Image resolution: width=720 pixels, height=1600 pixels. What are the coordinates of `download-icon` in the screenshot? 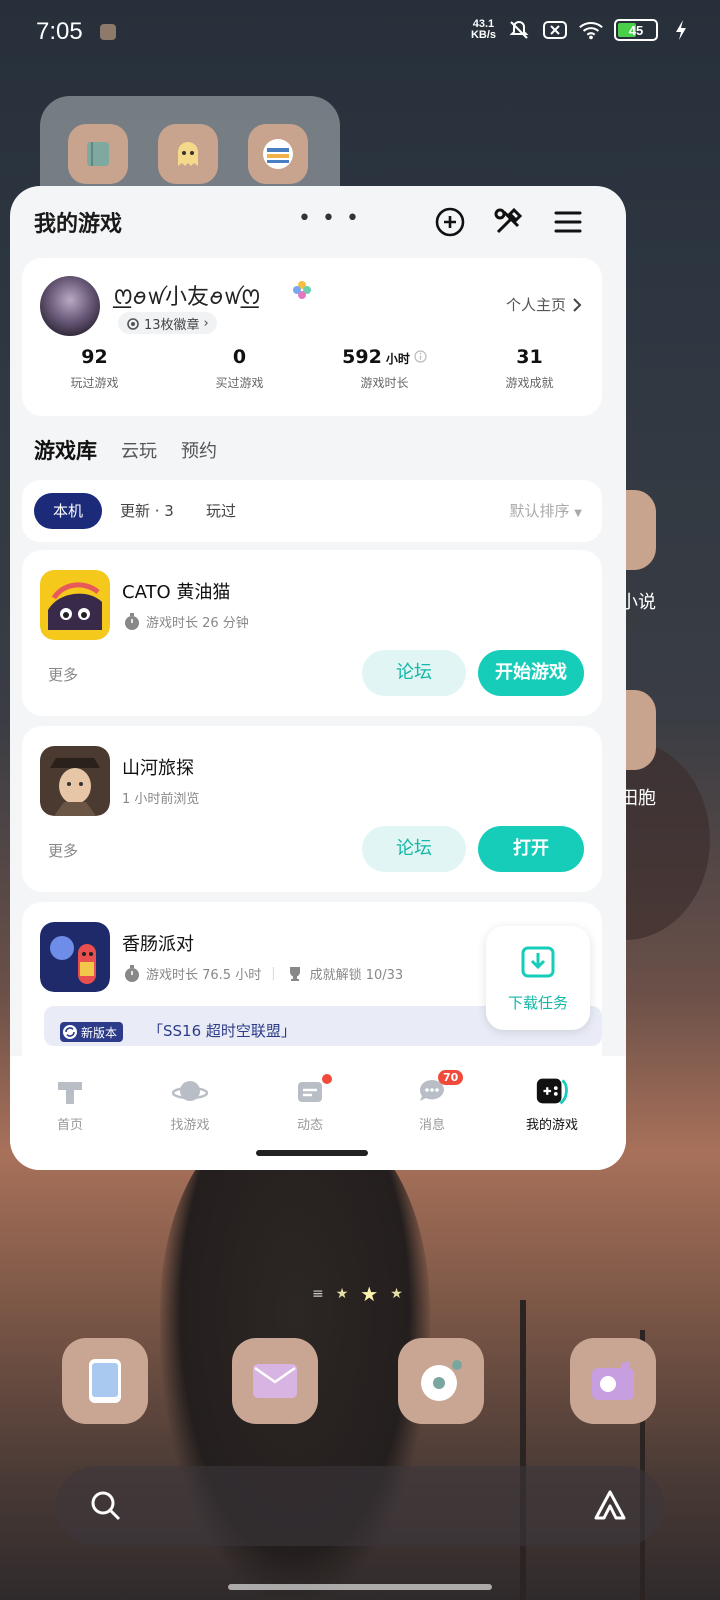 It's located at (538, 962).